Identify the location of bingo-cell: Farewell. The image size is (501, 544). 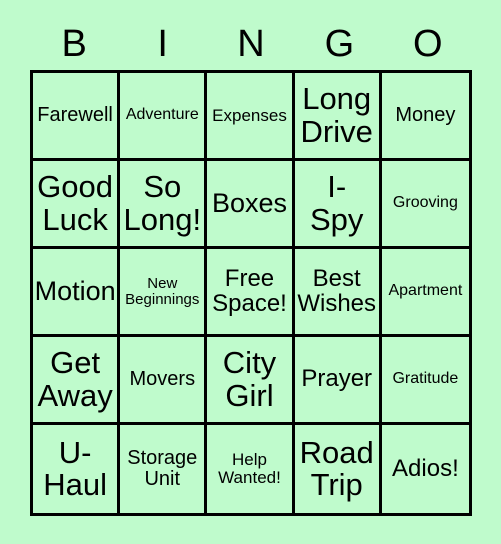
(77, 117).